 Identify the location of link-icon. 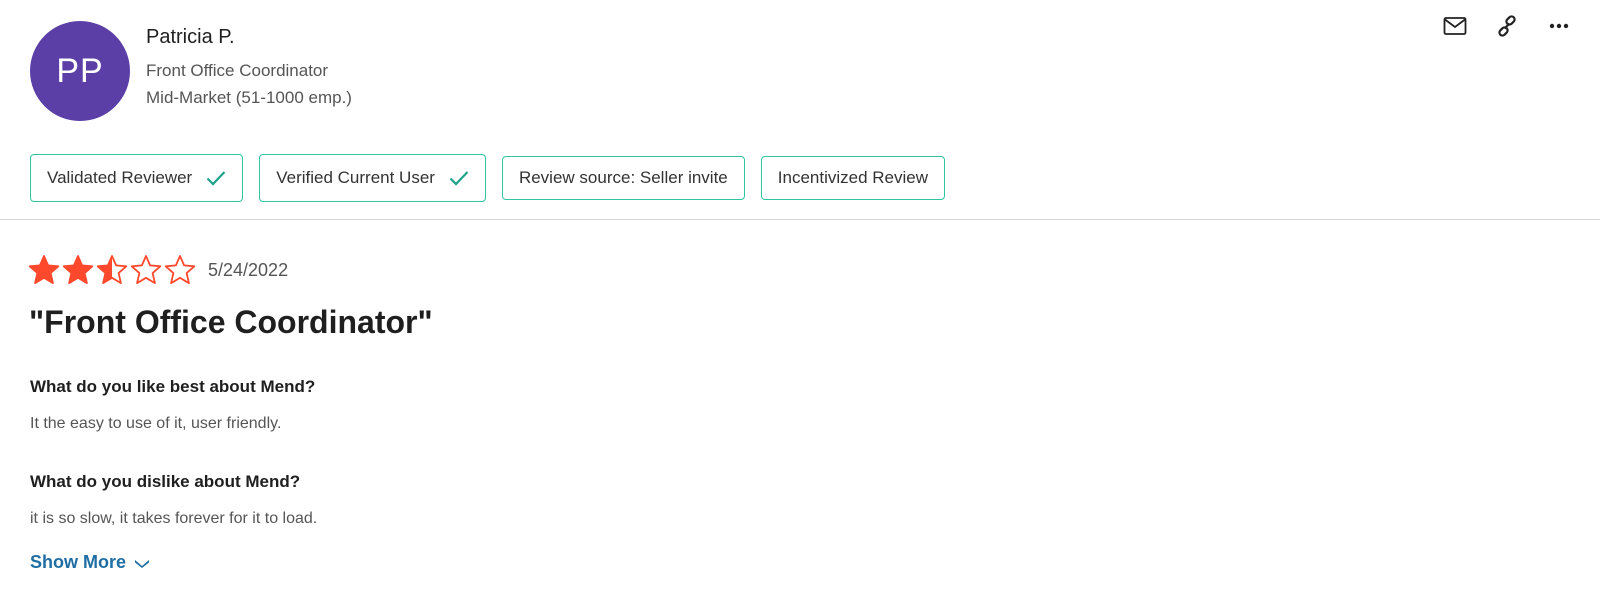
(1507, 26).